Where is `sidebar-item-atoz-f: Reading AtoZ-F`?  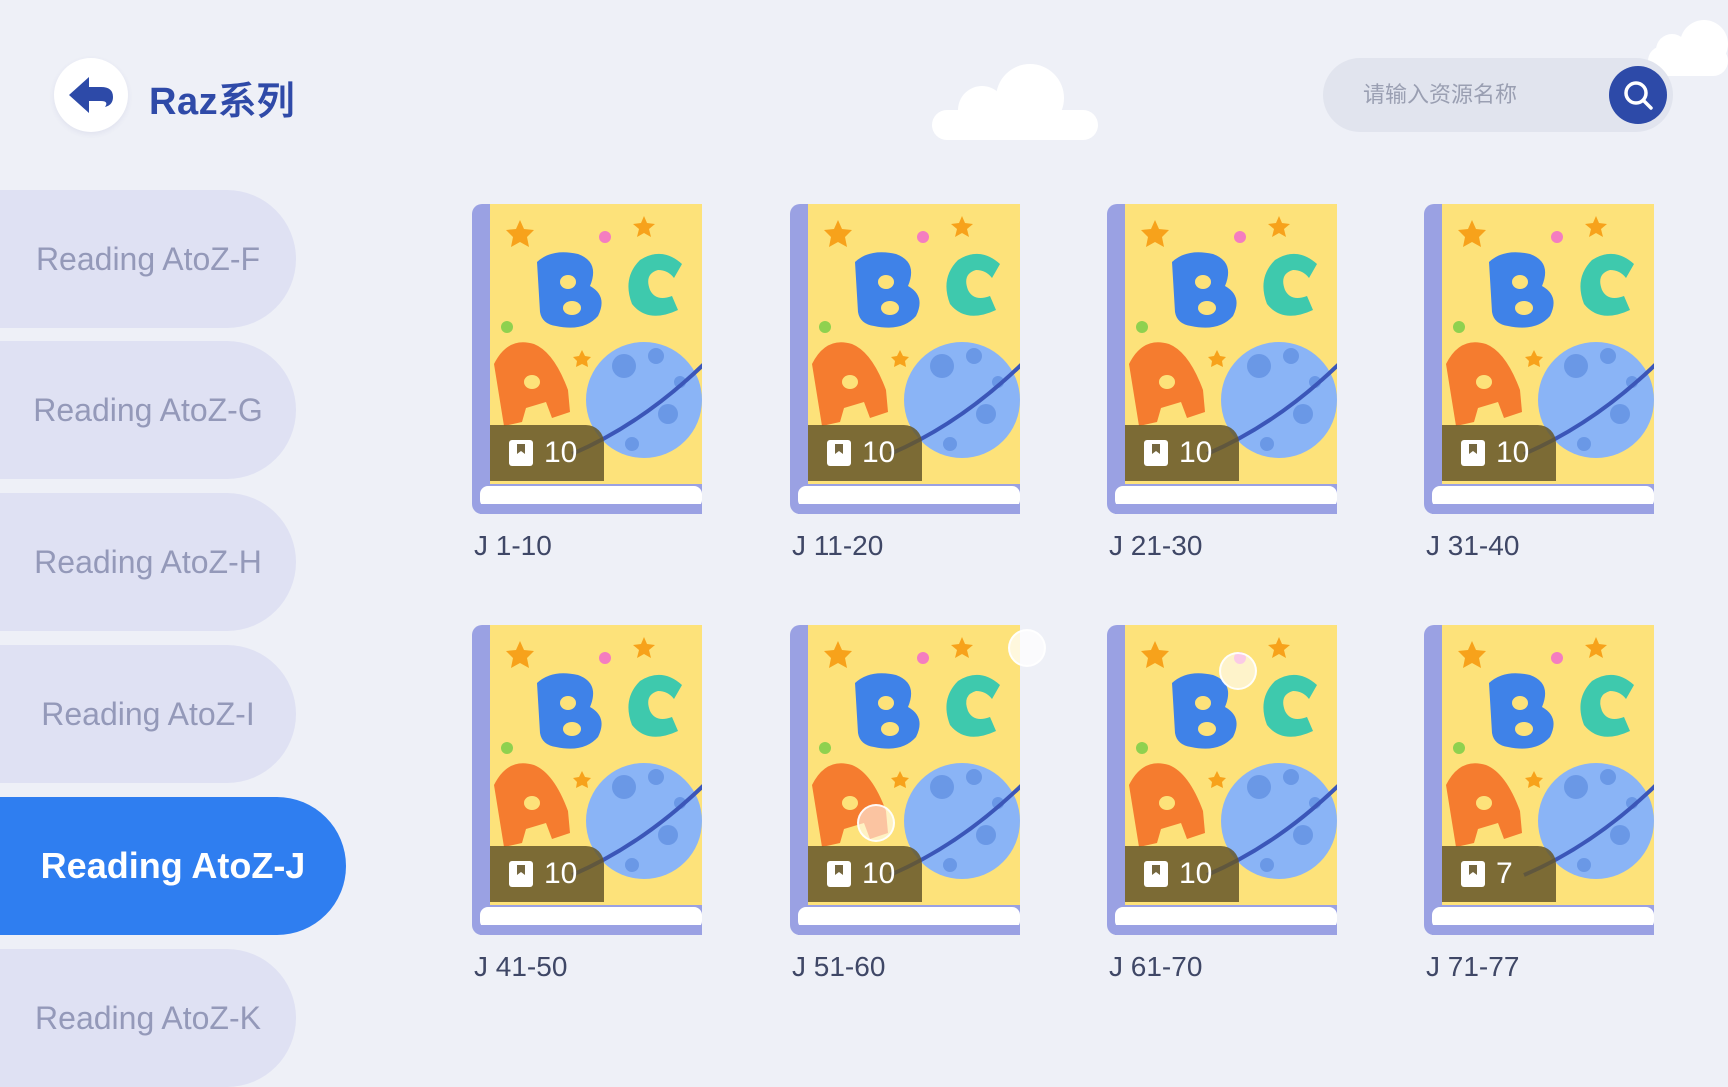 sidebar-item-atoz-f: Reading AtoZ-F is located at coordinates (148, 259).